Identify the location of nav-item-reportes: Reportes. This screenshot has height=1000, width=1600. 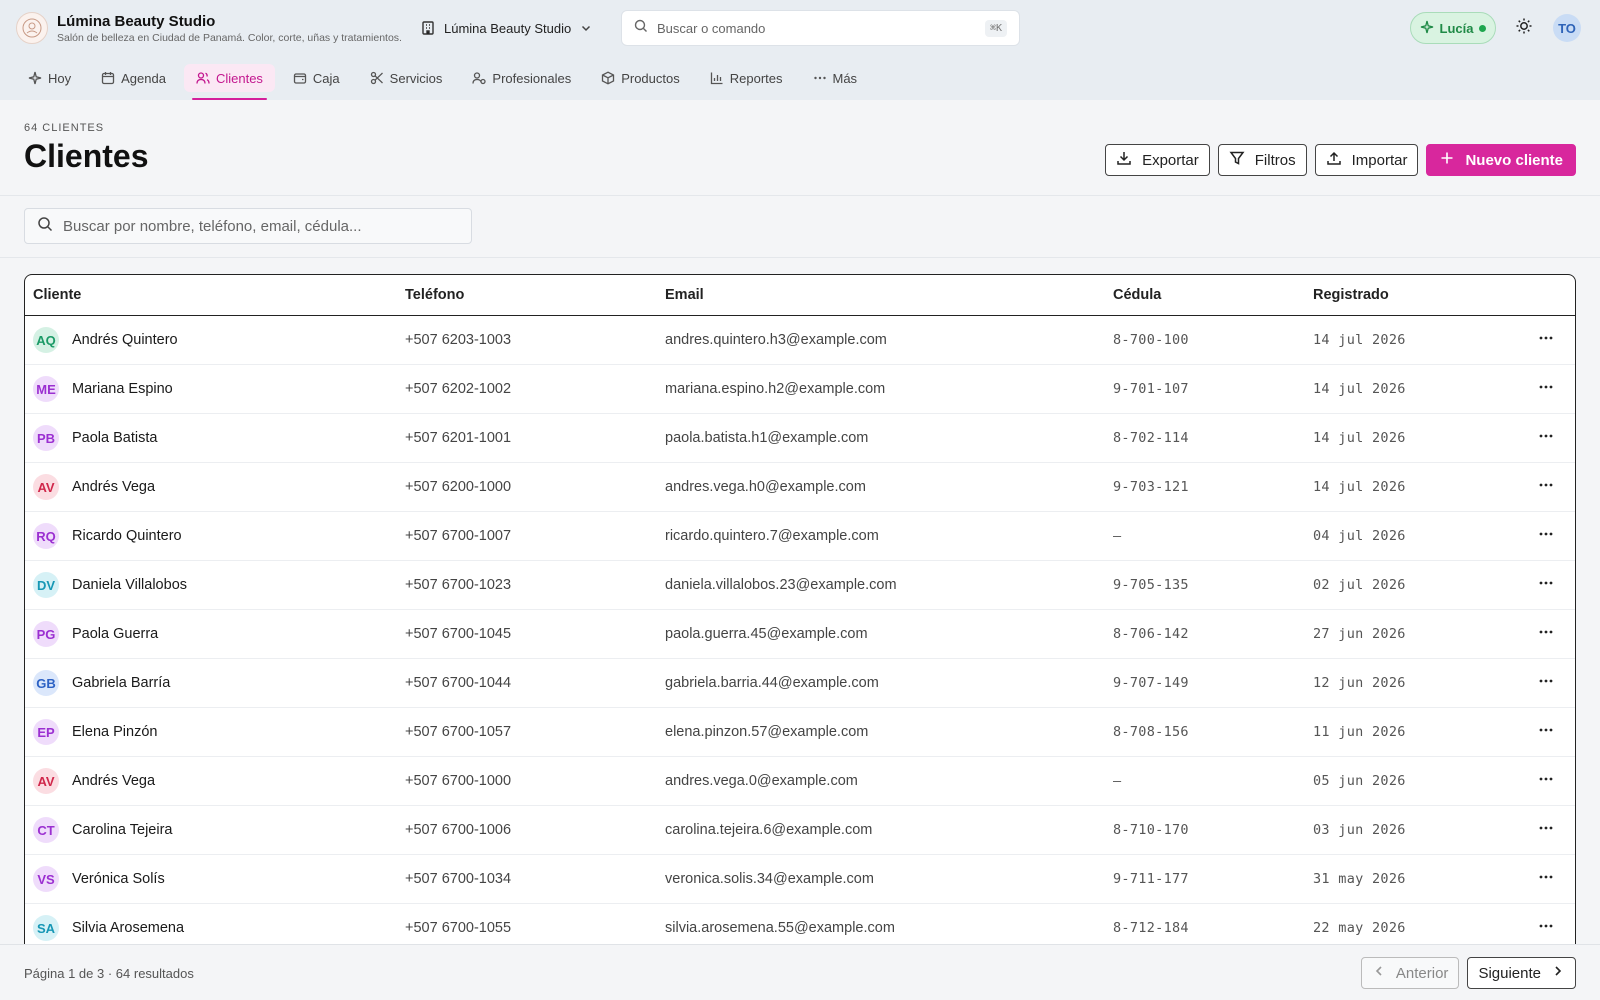
(746, 78).